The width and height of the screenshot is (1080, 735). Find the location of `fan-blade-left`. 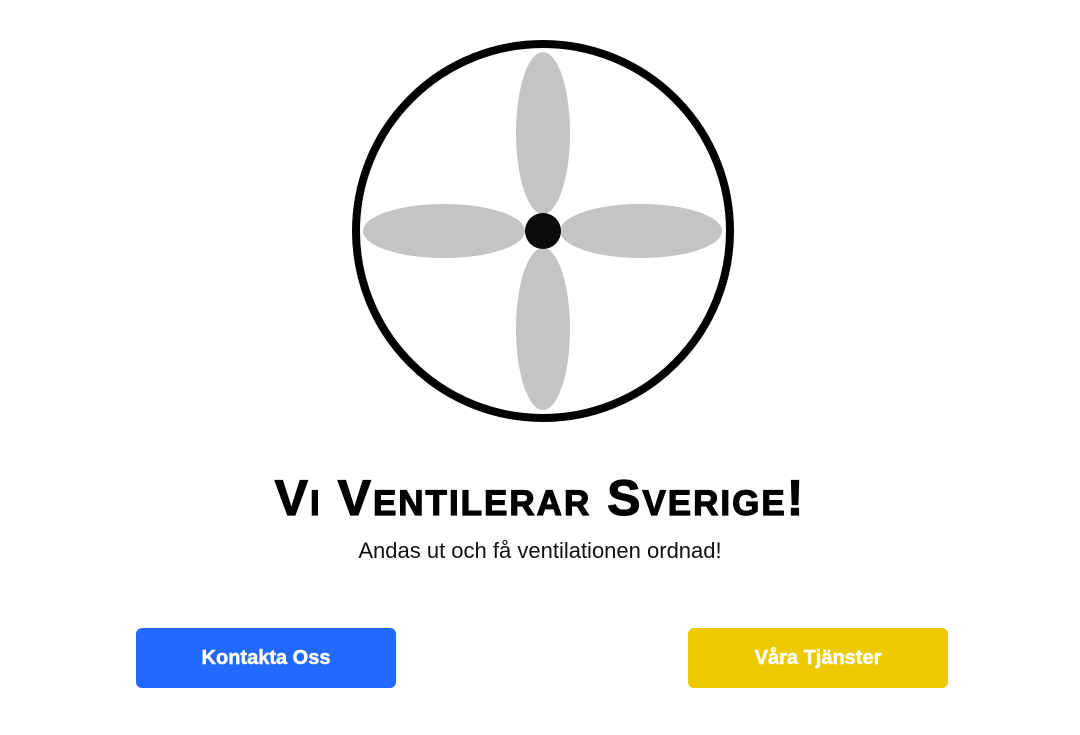

fan-blade-left is located at coordinates (444, 231).